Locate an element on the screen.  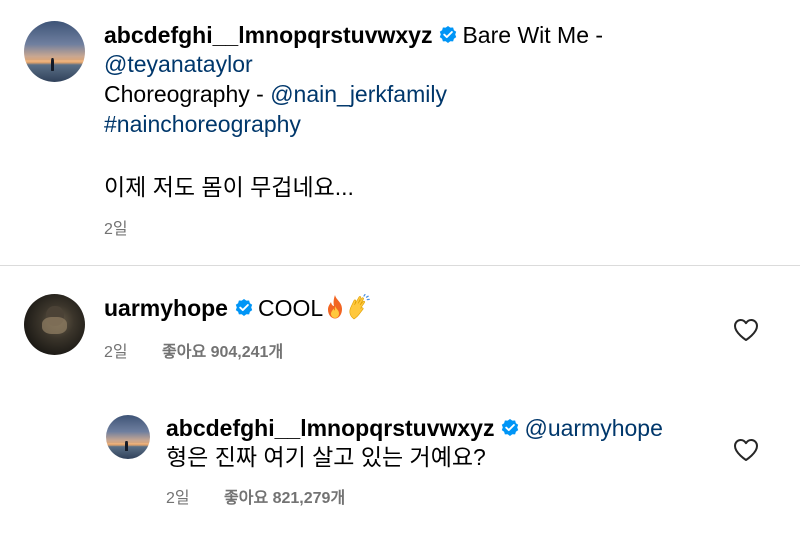
reply-author-username: abcdefghi__lmnopqrstuvwxyz is located at coordinates (330, 428).